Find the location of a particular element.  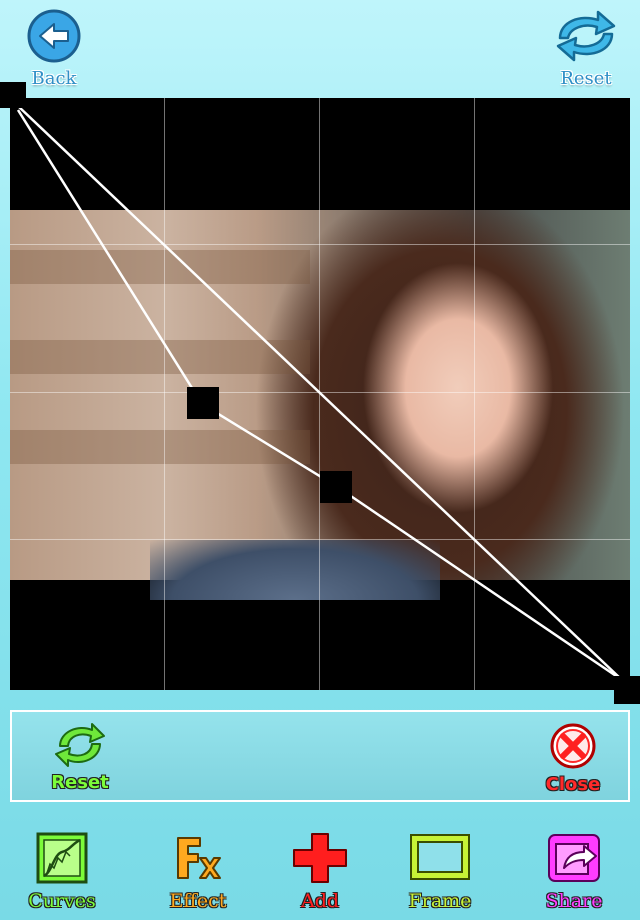

curves-icon is located at coordinates (62, 858).